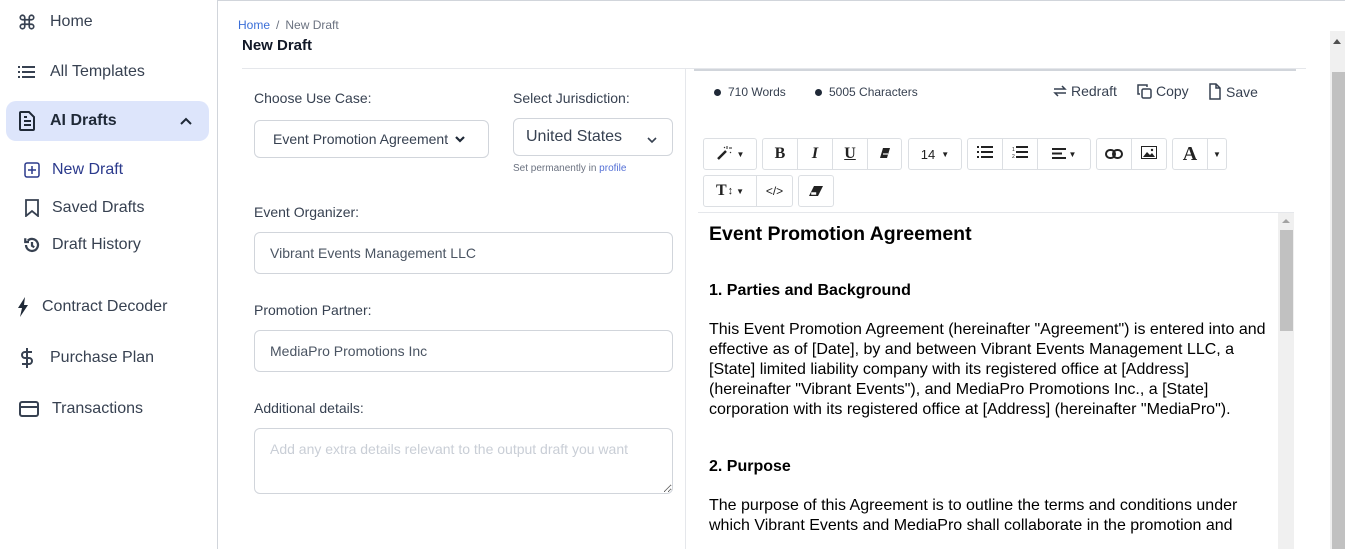 This screenshot has height=549, width=1345. Describe the element at coordinates (884, 154) in the screenshot. I see `clear-format-button` at that location.